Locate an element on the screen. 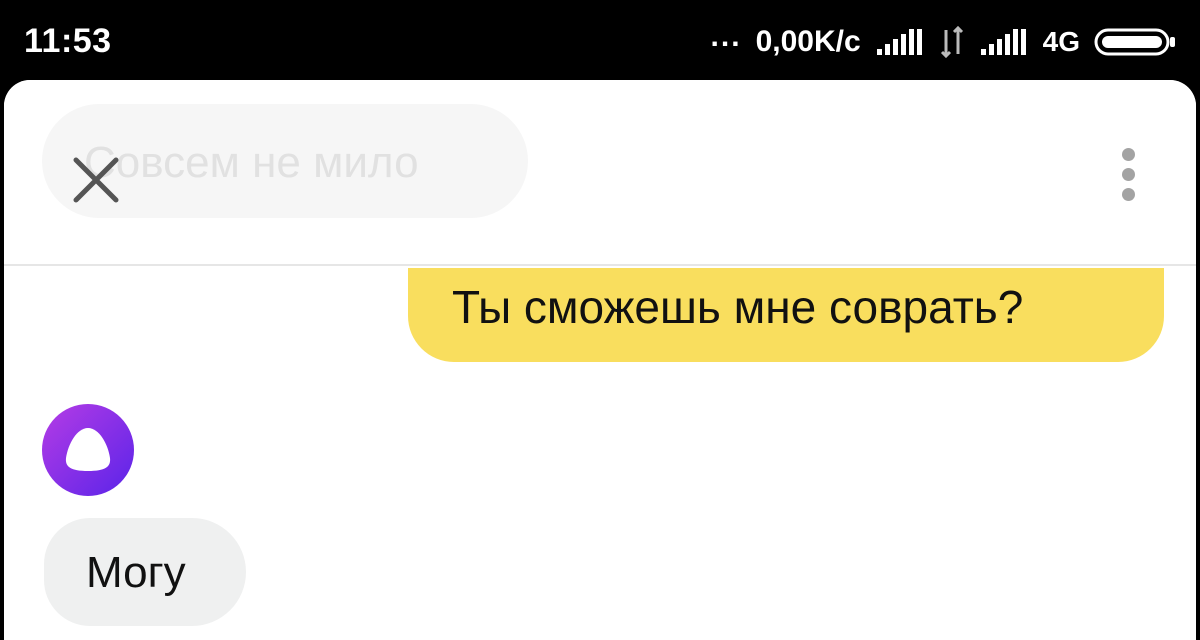 The image size is (1200, 640). user-message-text: Ты сможешь мне соврать? is located at coordinates (738, 307).